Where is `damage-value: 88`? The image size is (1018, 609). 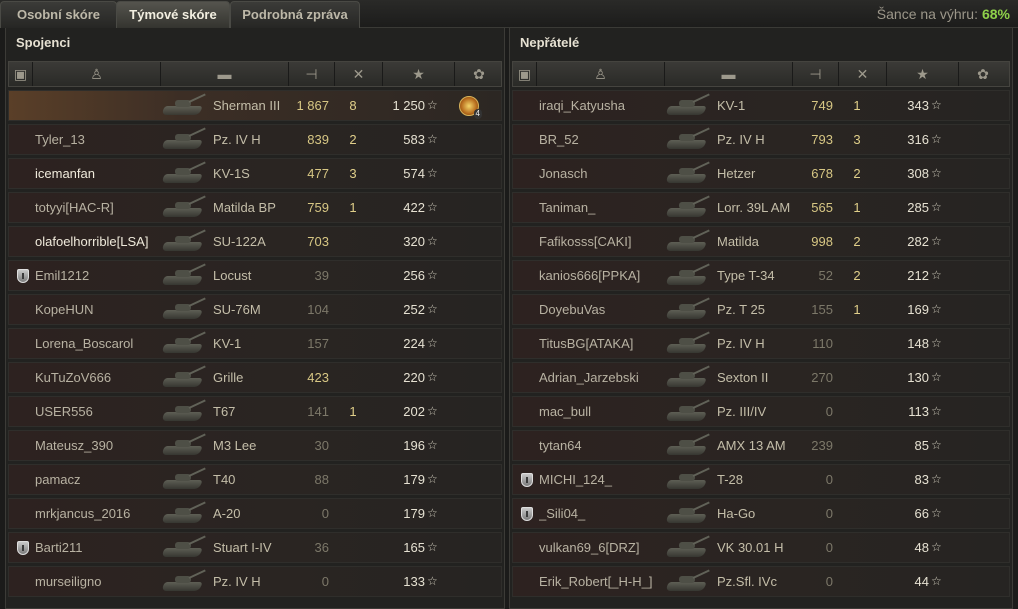 damage-value: 88 is located at coordinates (321, 479).